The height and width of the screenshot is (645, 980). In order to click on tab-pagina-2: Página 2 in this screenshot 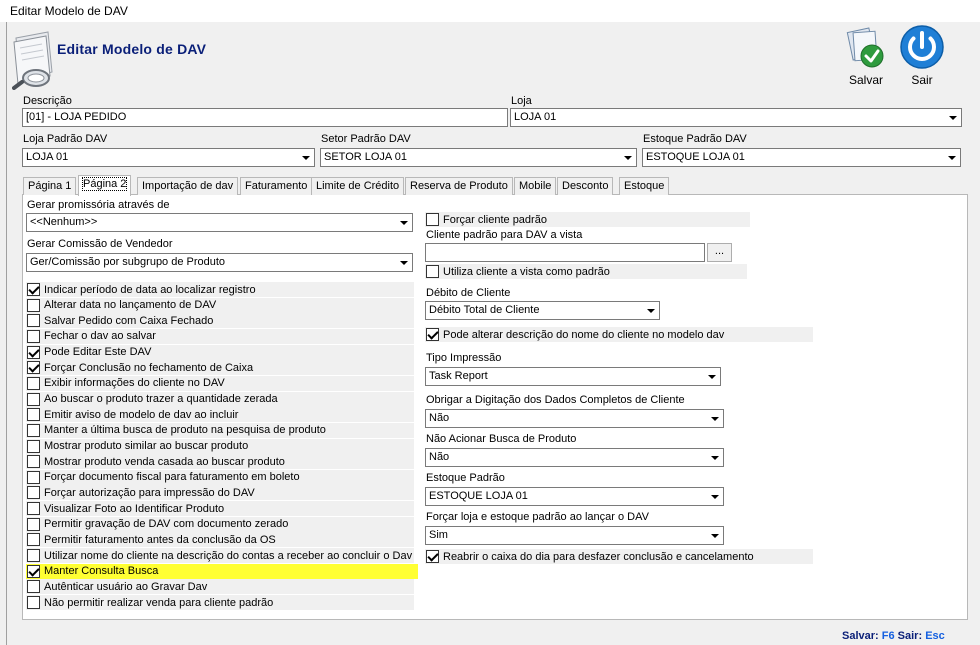, I will do `click(105, 185)`.